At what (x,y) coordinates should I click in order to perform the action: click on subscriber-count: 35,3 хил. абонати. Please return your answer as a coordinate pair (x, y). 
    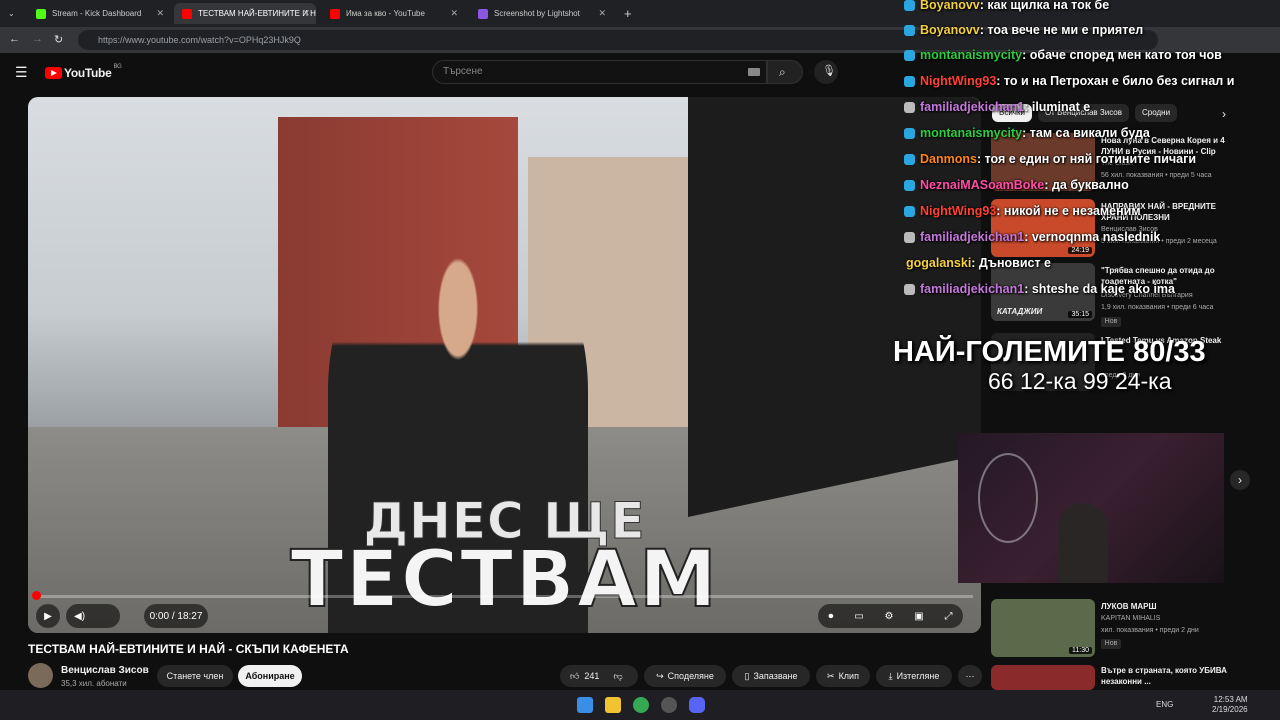
    Looking at the image, I should click on (94, 683).